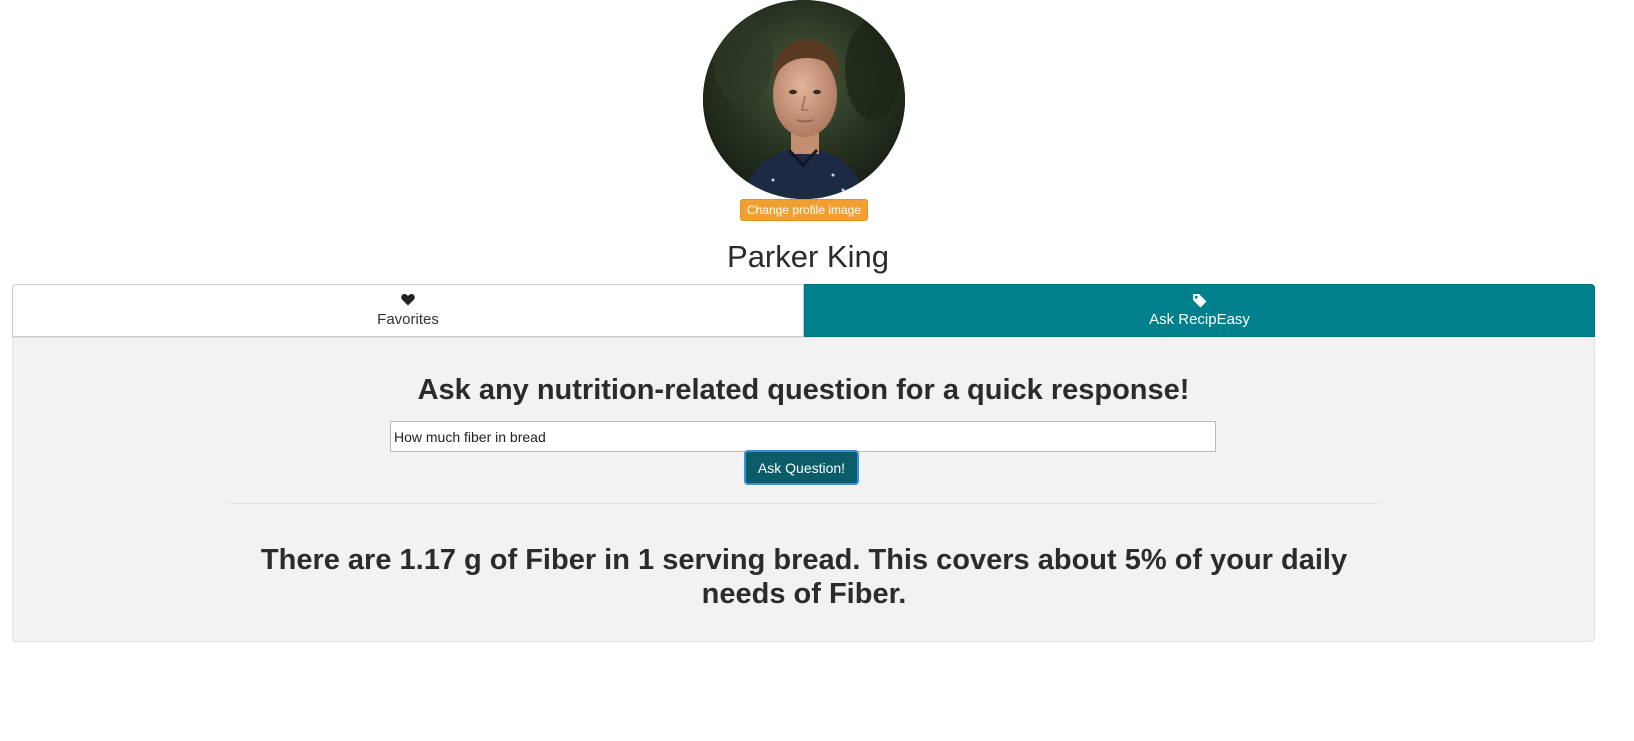 The width and height of the screenshot is (1634, 741). Describe the element at coordinates (804, 210) in the screenshot. I see `change-profile-image-button: Change profile image` at that location.